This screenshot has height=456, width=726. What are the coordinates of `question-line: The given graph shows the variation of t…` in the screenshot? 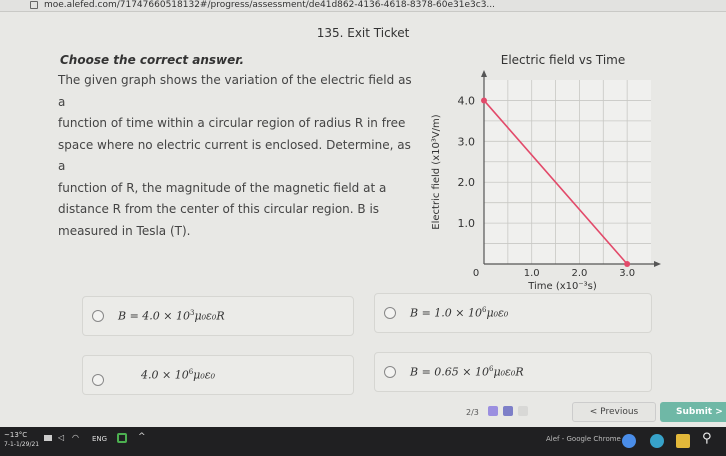 It's located at (235, 91).